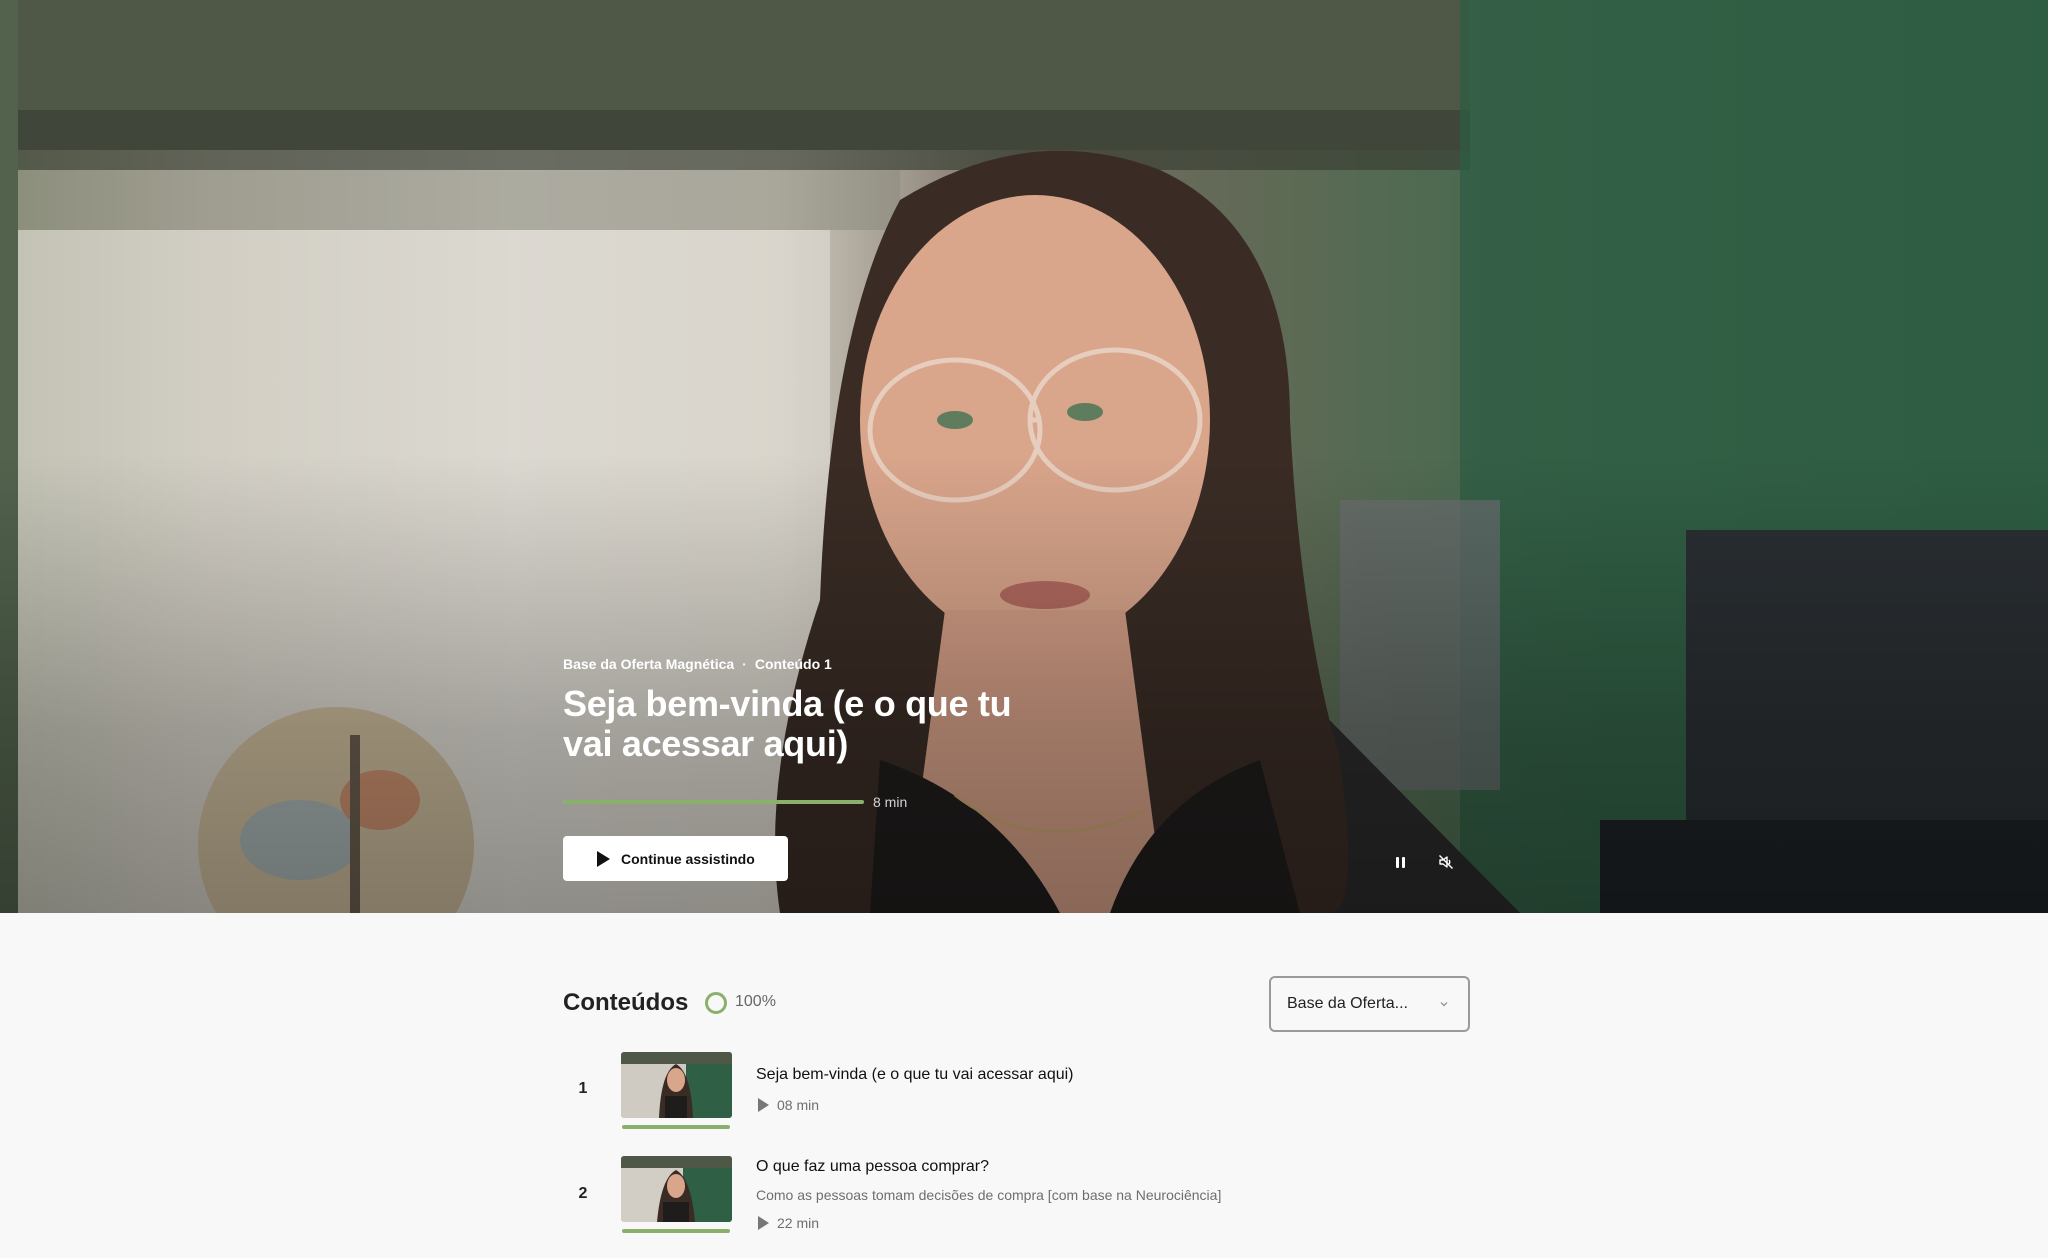 This screenshot has height=1258, width=2048. I want to click on pause-icon, so click(1400, 862).